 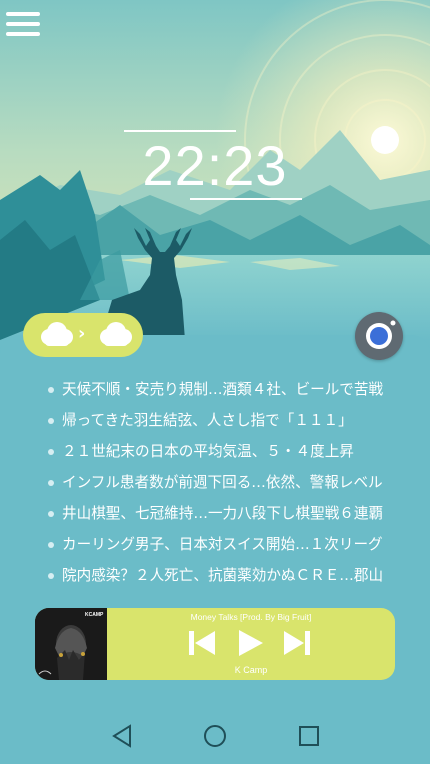 I want to click on album-art: KCAMP, so click(x=71, y=644).